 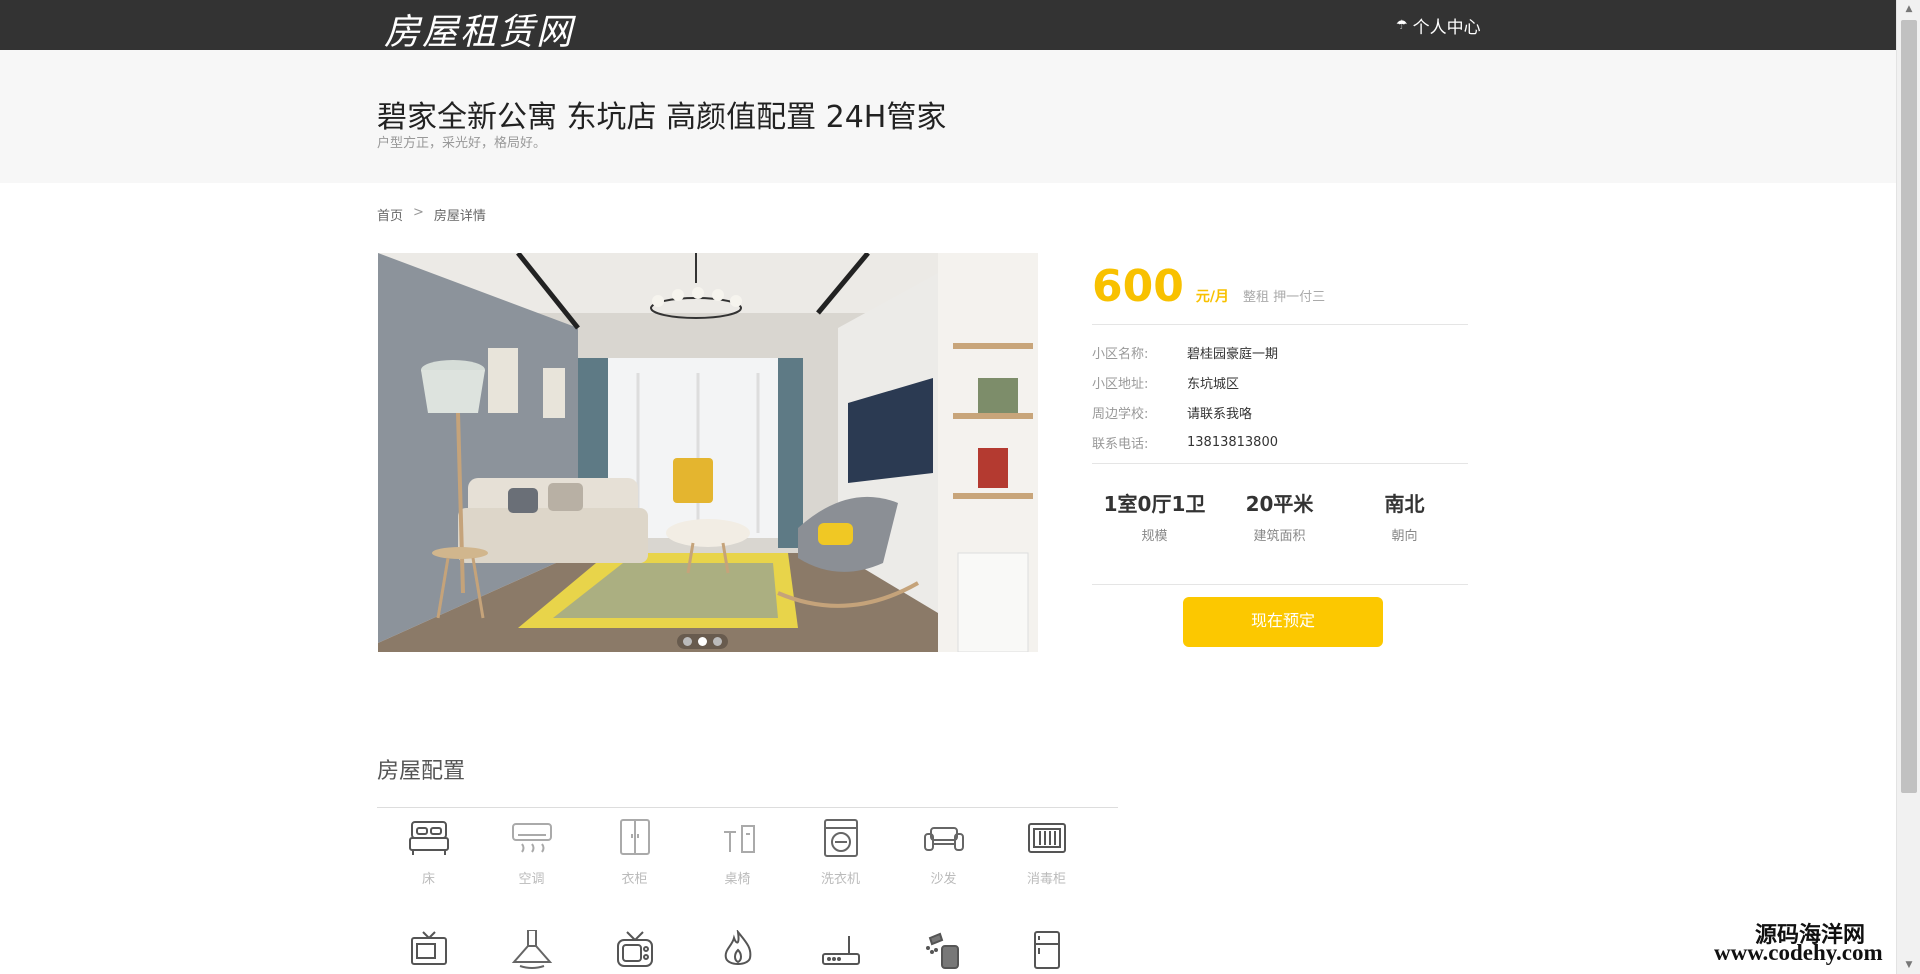 I want to click on info-value: 东坑城区, so click(x=1213, y=384).